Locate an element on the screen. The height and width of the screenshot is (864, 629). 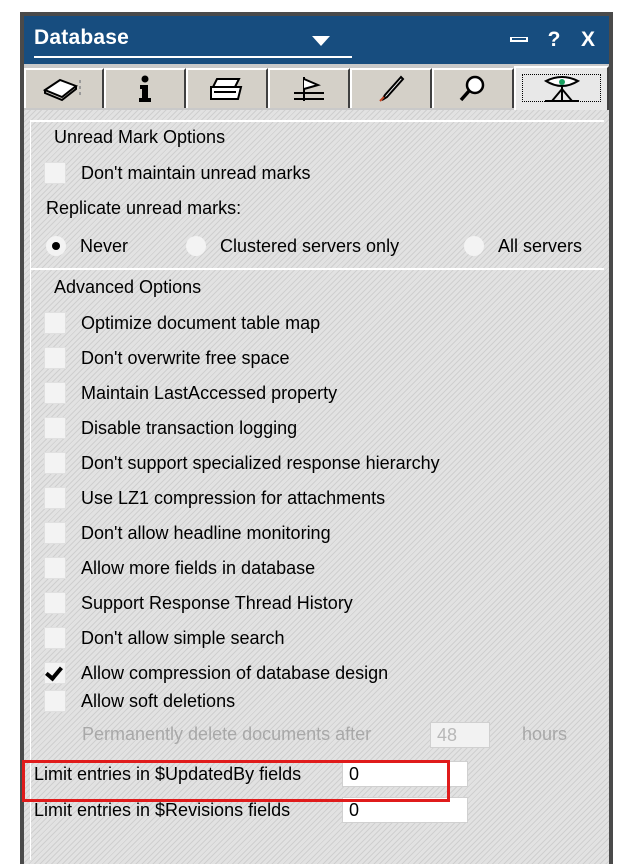
soft-deletions-checkbox is located at coordinates (55, 701).